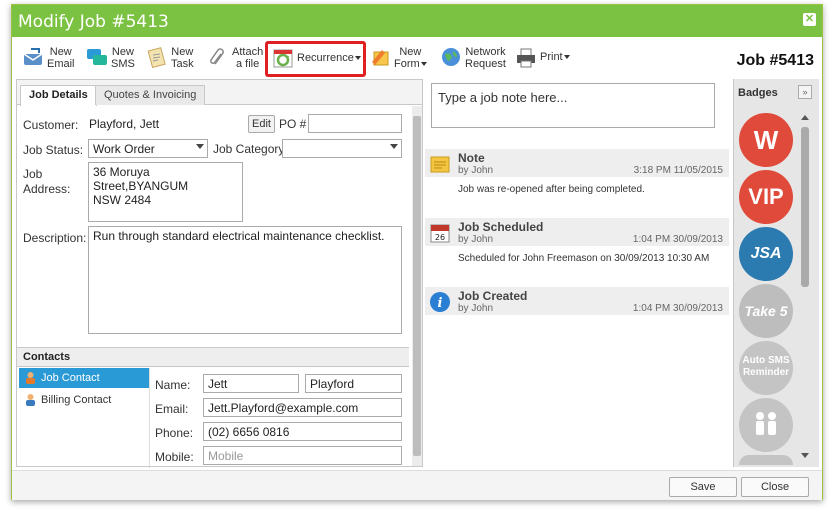 The image size is (833, 512). Describe the element at coordinates (501, 227) in the screenshot. I see `entry-title: Job Scheduled` at that location.